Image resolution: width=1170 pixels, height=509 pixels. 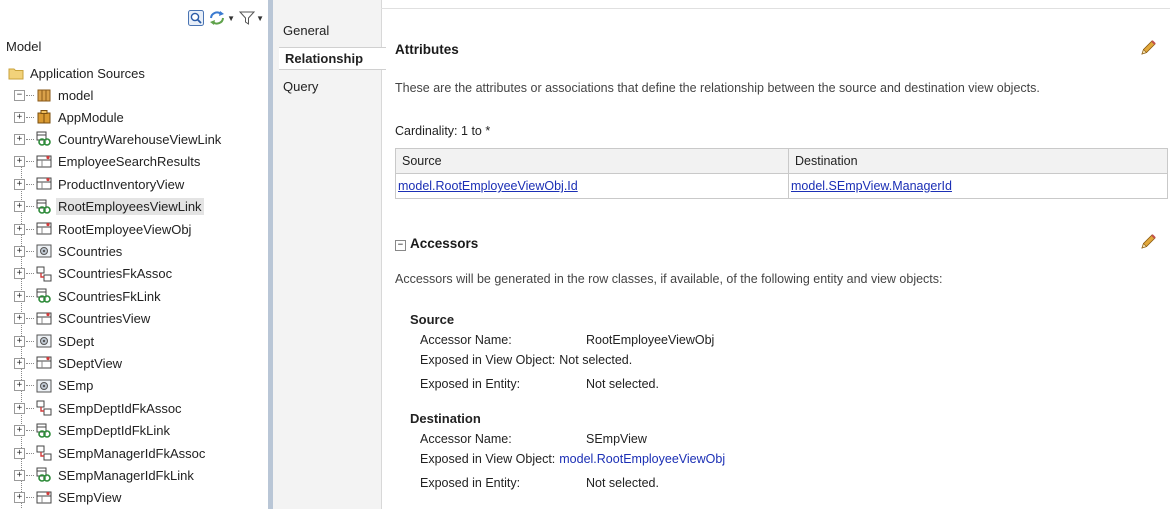 I want to click on tab-query: Query, so click(x=300, y=86).